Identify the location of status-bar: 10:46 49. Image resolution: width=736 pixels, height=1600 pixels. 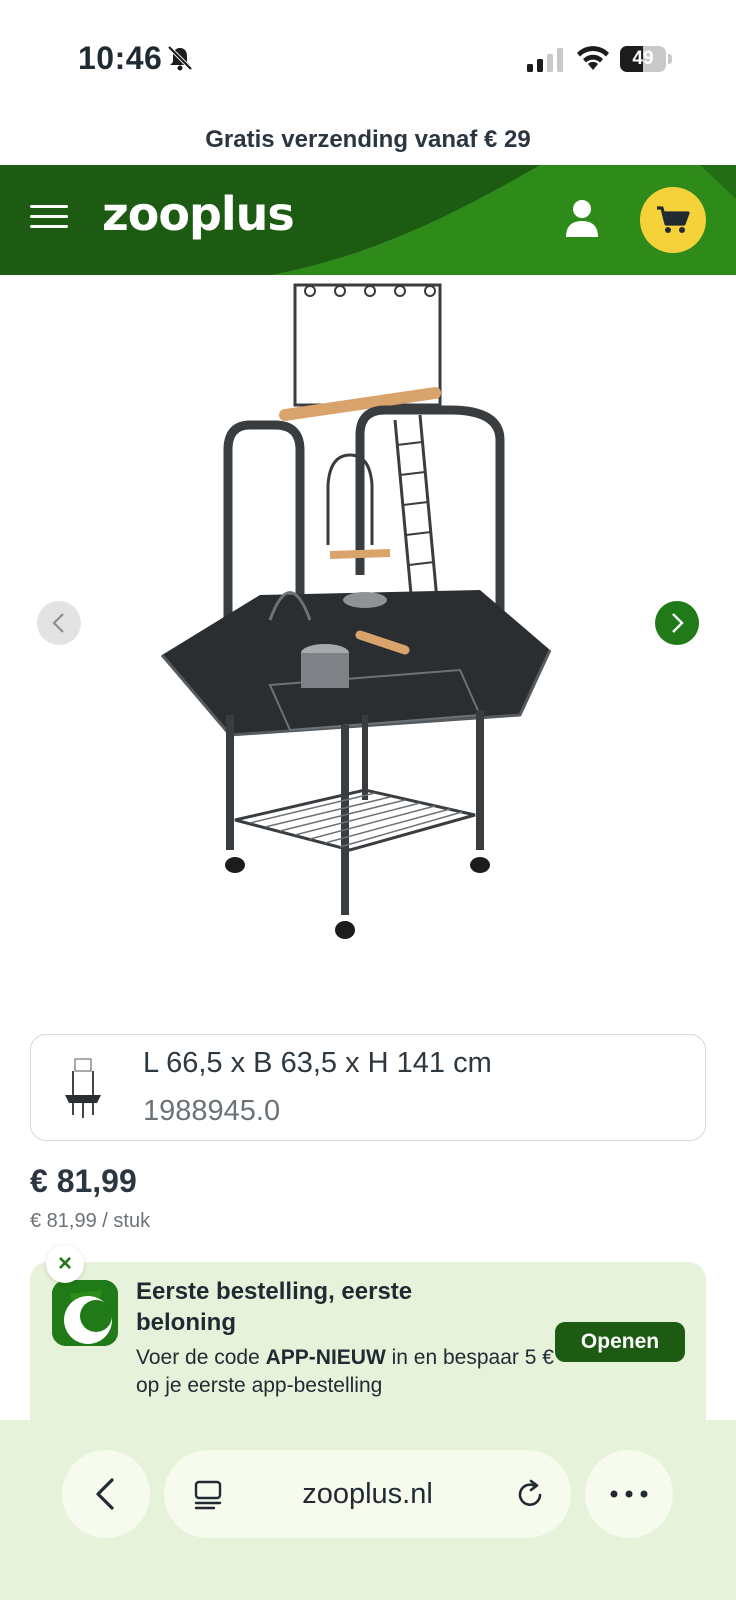
(368, 59).